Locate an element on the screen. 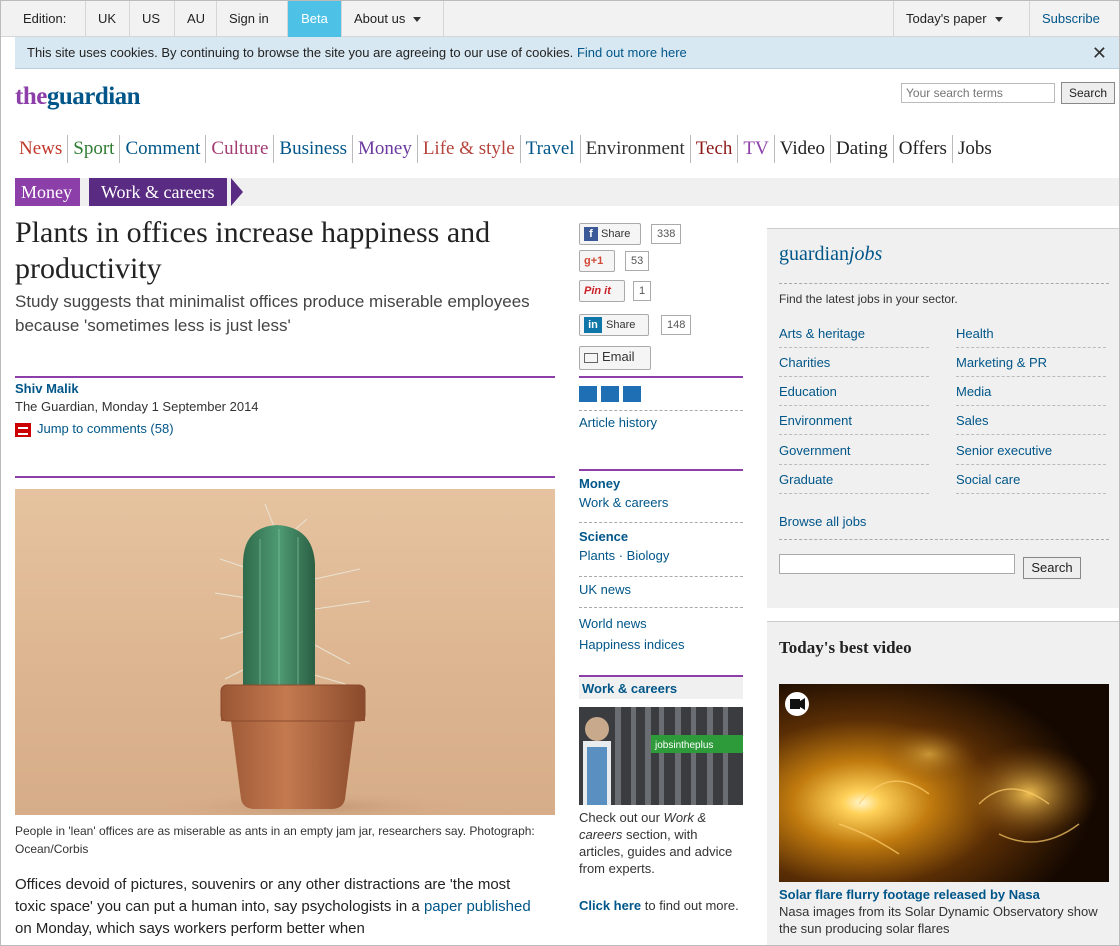  paper-link: paper published is located at coordinates (477, 906).